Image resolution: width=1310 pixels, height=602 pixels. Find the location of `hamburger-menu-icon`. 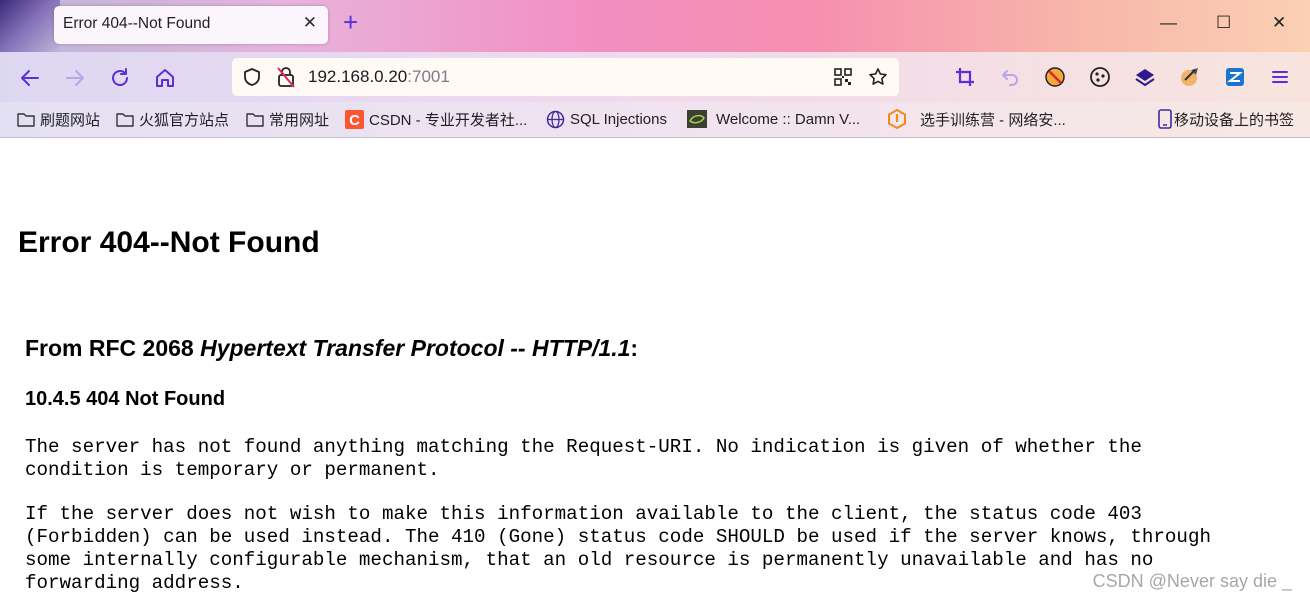

hamburger-menu-icon is located at coordinates (1280, 77).